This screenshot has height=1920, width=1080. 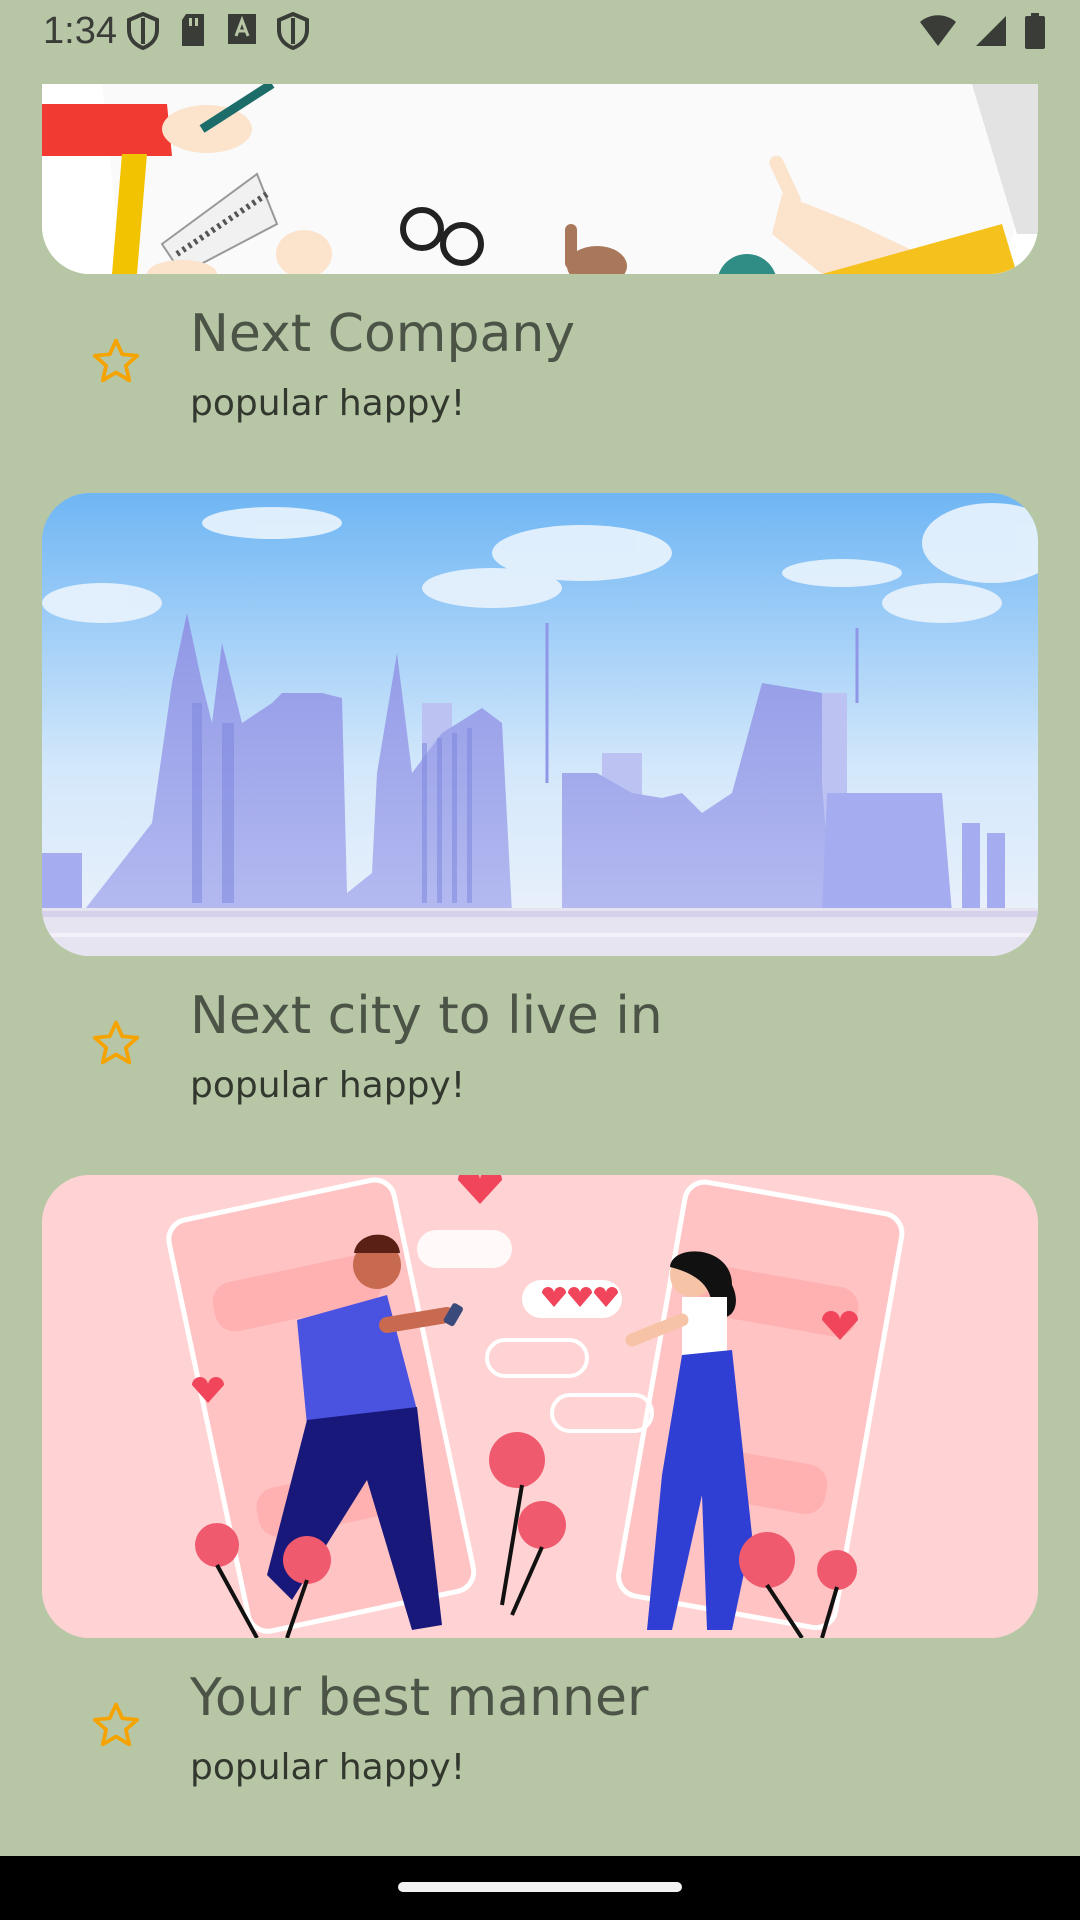 I want to click on sd-card-icon, so click(x=193, y=30).